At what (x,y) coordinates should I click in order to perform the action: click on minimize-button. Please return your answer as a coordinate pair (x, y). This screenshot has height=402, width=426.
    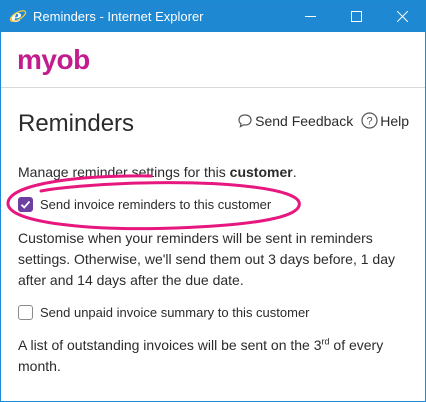
    Looking at the image, I should click on (310, 16).